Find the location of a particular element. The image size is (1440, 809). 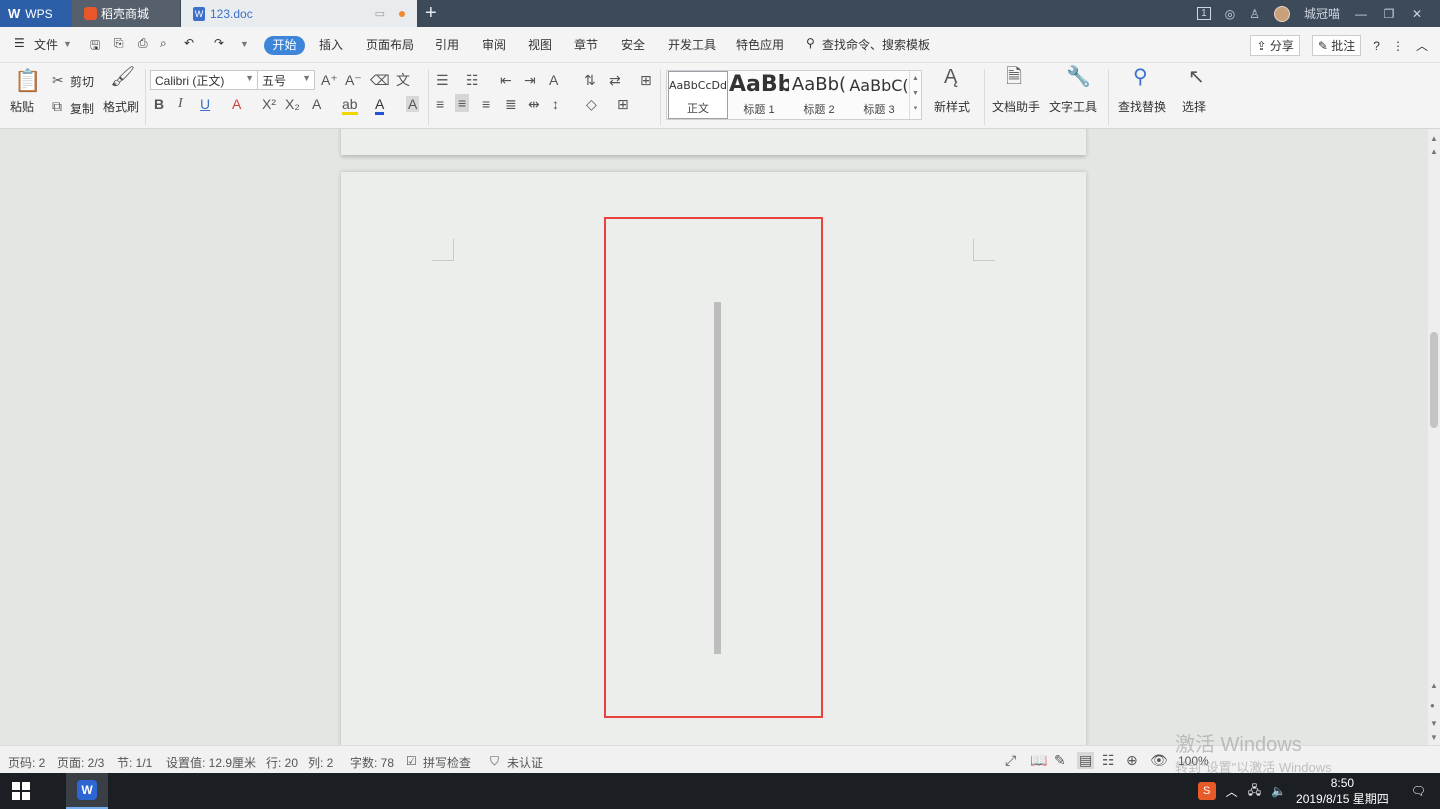

text-effect-icon: A is located at coordinates (236, 104).